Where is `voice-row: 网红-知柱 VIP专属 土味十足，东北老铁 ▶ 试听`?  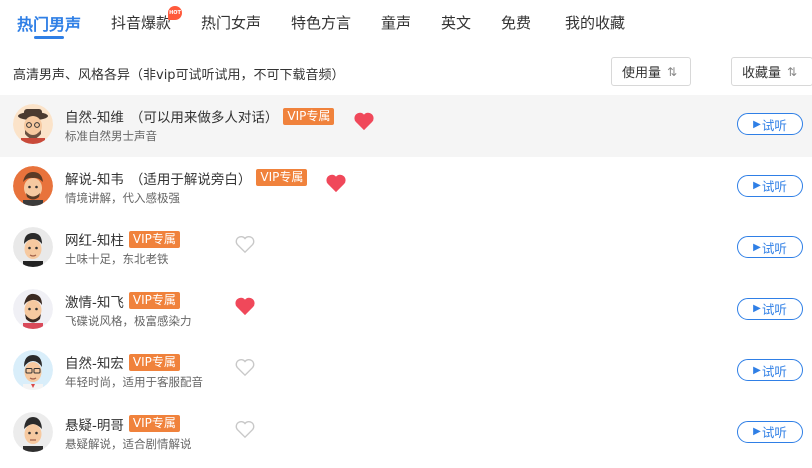 voice-row: 网红-知柱 VIP专属 土味十足，东北老铁 ▶ 试听 is located at coordinates (406, 249).